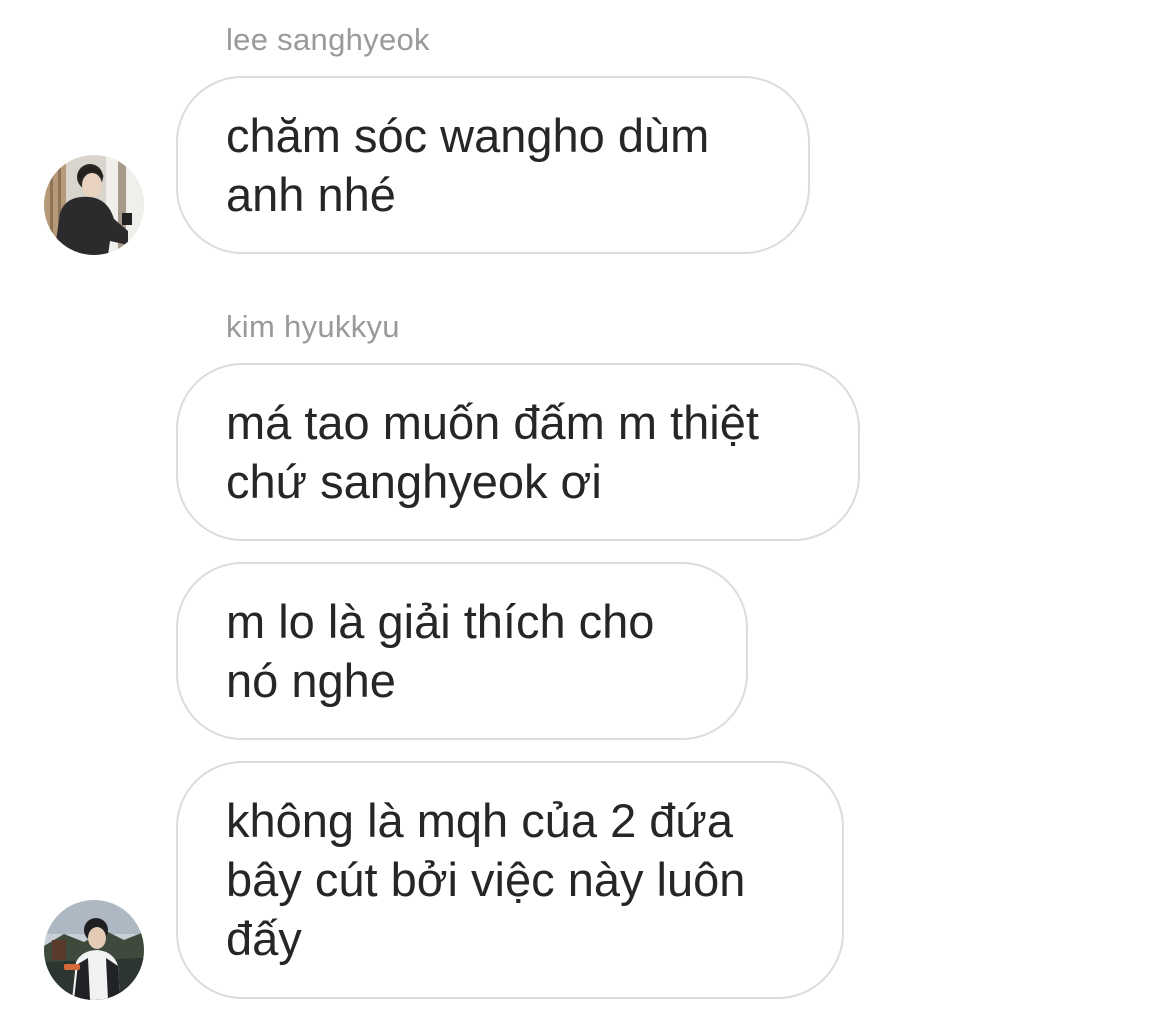  What do you see at coordinates (462, 651) in the screenshot?
I see `message-bubble: m lo là giải thích cho nó nghe` at bounding box center [462, 651].